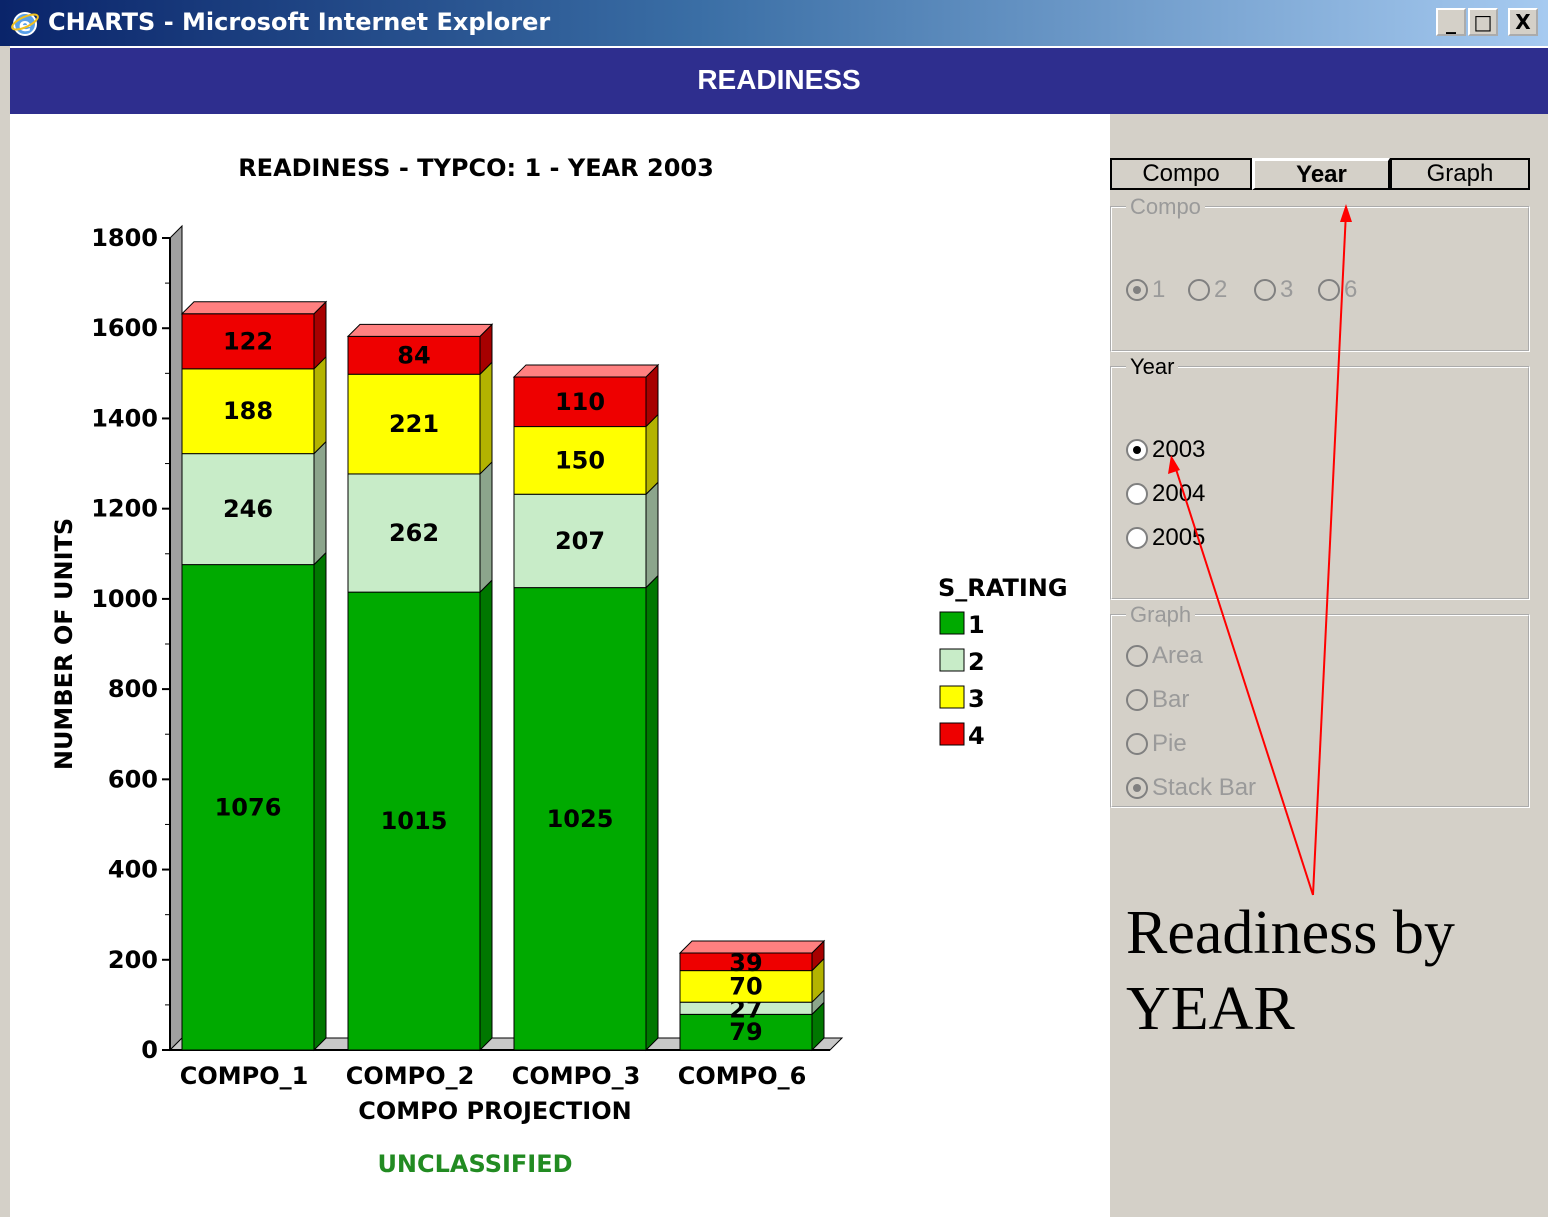 This screenshot has height=1221, width=1548. What do you see at coordinates (124, 509) in the screenshot?
I see `y-tick-label: 1200` at bounding box center [124, 509].